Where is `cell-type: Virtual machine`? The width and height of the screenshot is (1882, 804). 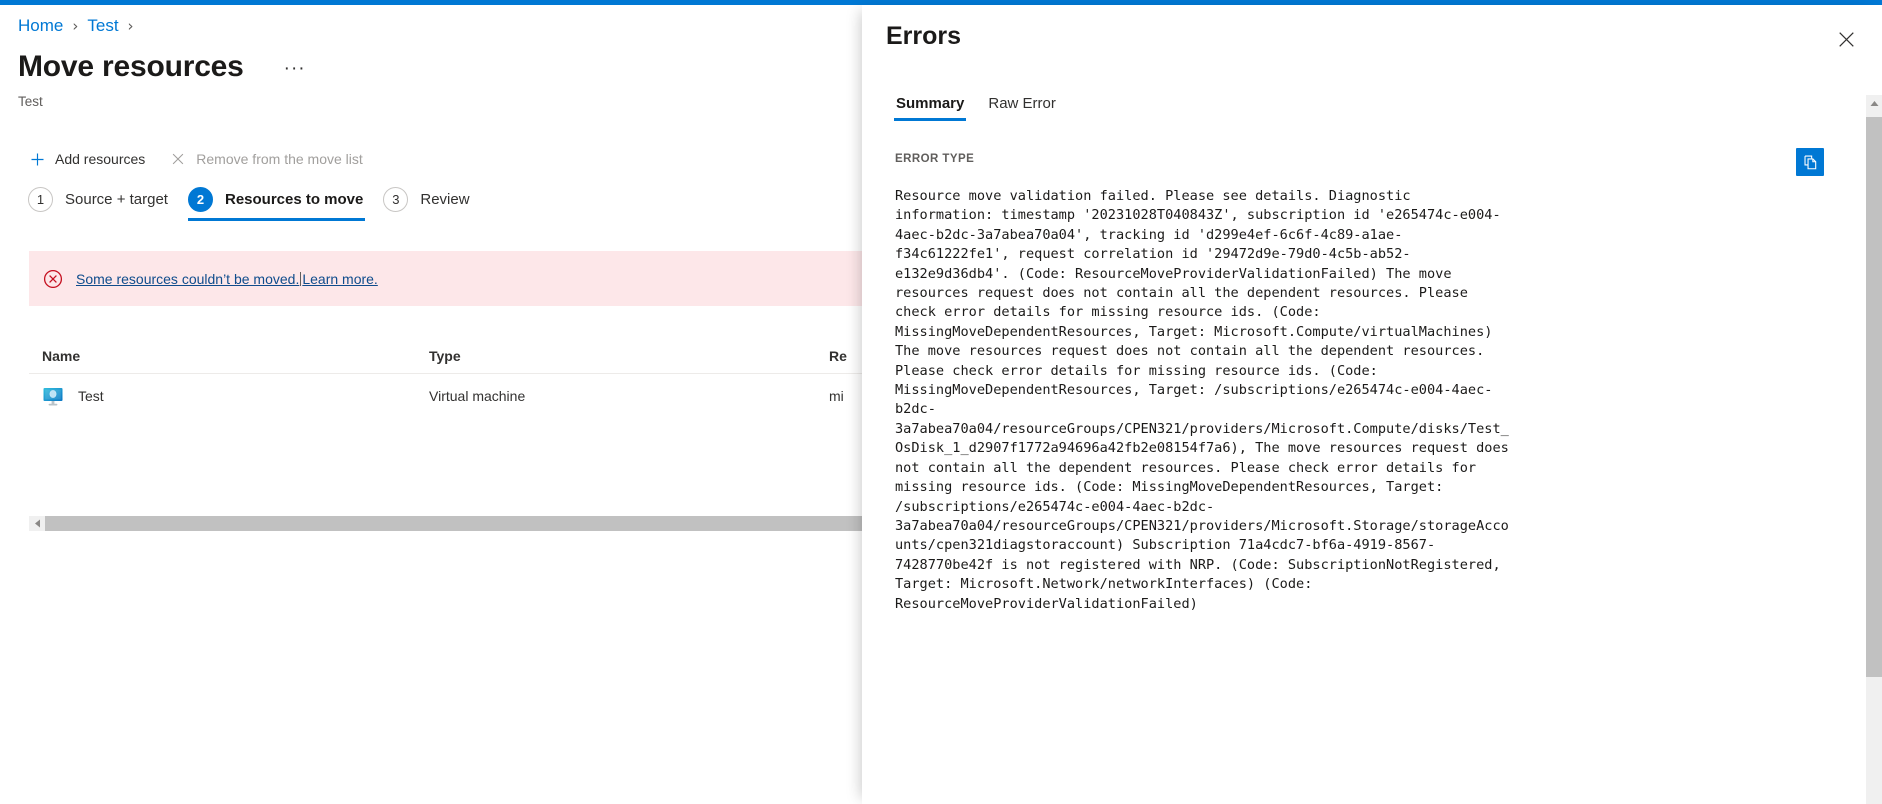
cell-type: Virtual machine is located at coordinates (477, 396).